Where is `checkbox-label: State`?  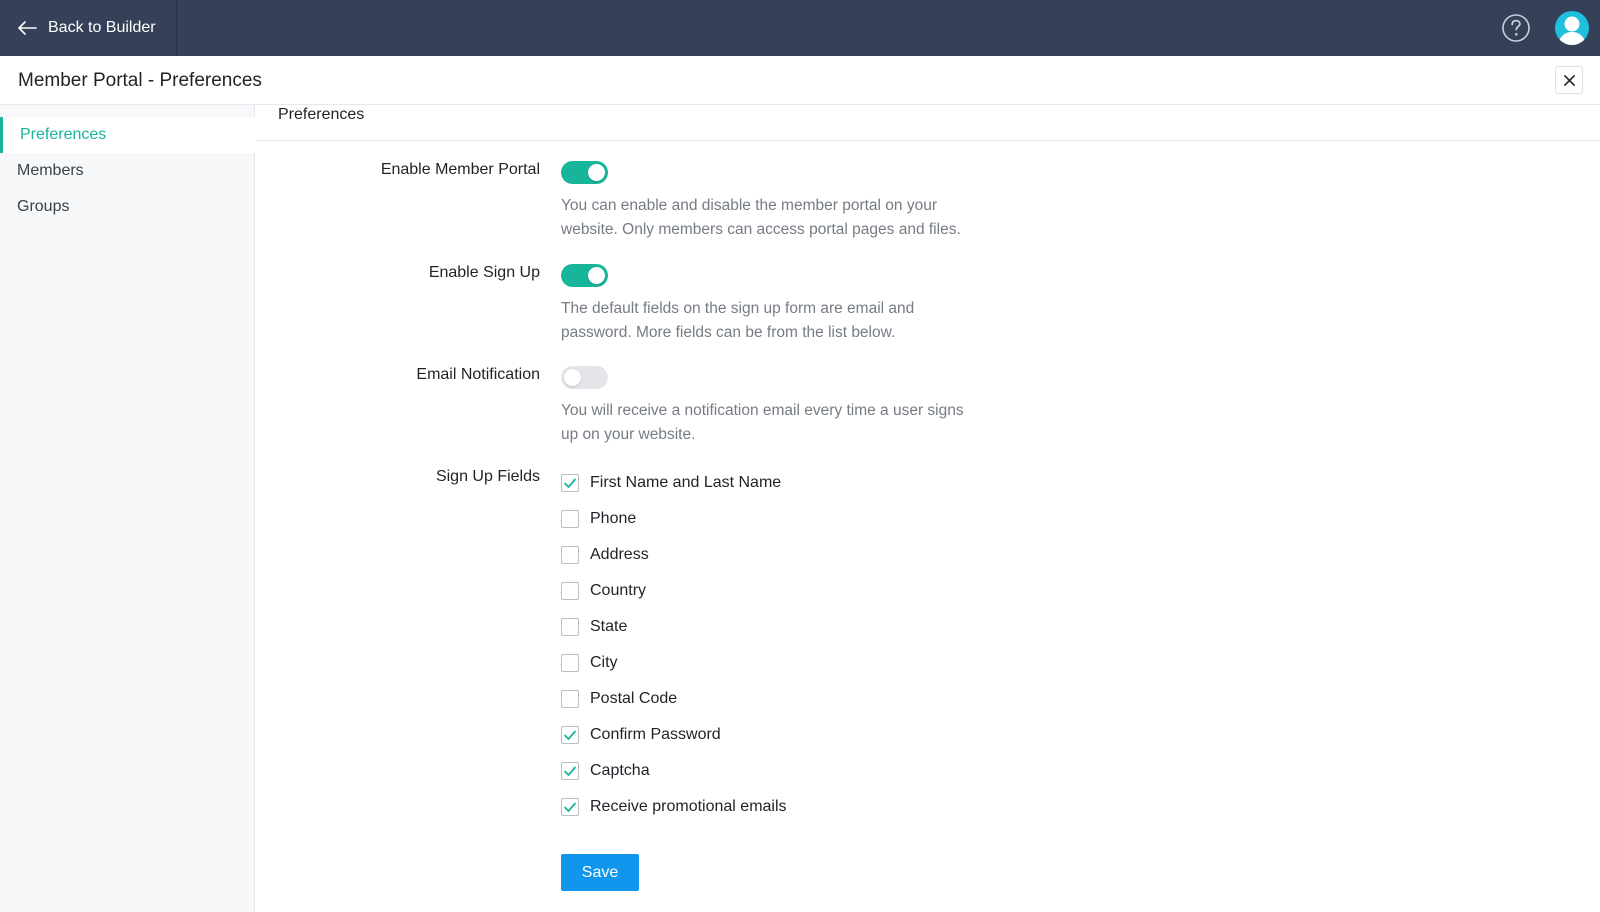
checkbox-label: State is located at coordinates (609, 626).